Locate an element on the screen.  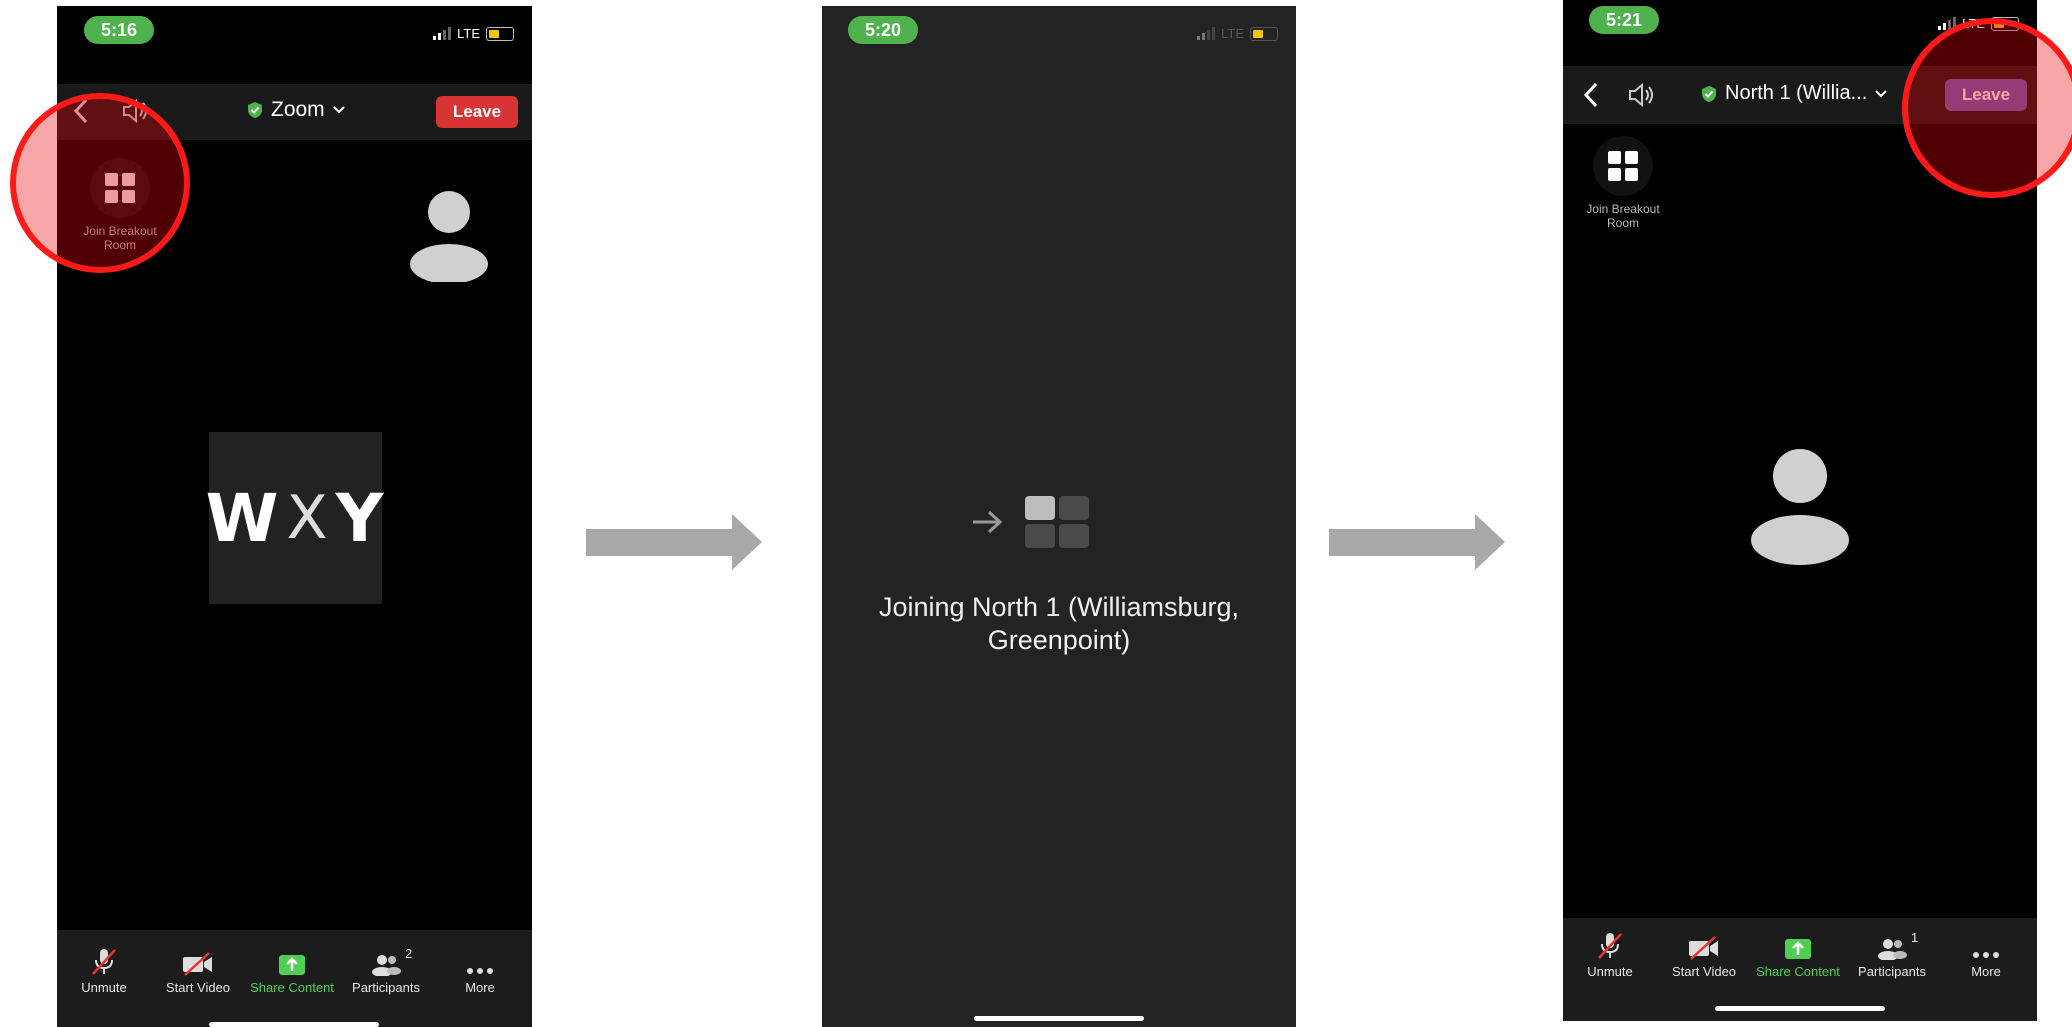
status-time: 5:20 is located at coordinates (883, 30).